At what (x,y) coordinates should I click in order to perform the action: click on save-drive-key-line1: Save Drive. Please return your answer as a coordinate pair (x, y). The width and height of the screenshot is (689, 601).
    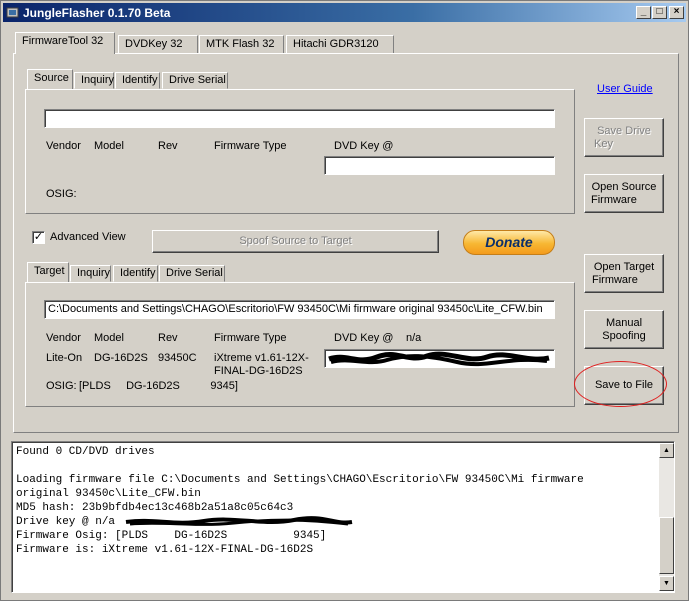
    Looking at the image, I should click on (624, 130).